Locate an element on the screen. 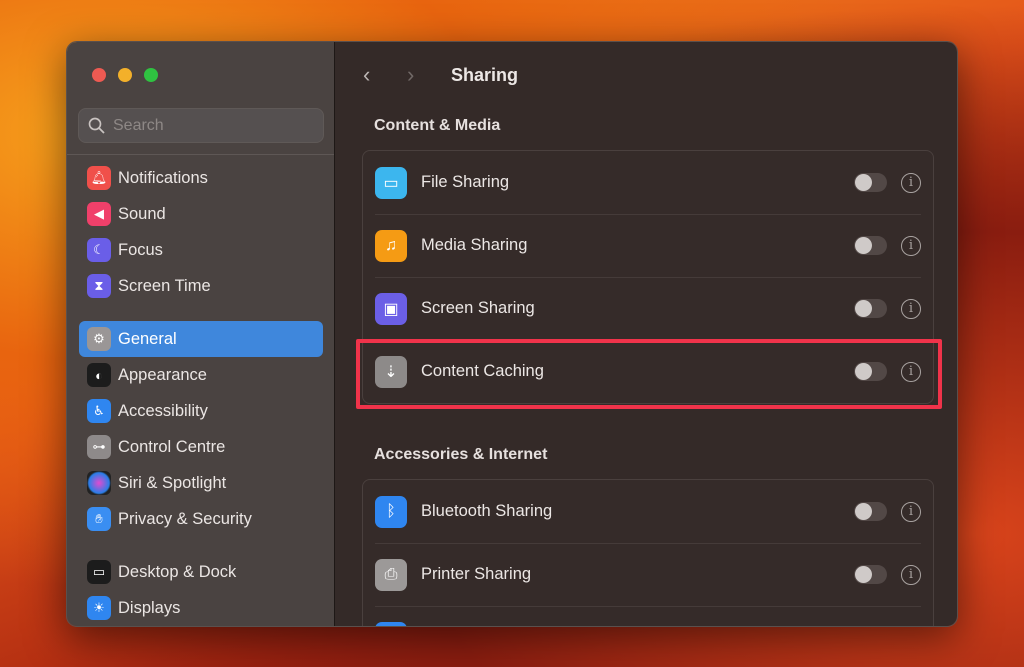  bluetooth-sharing-row: ᛒ Bluetooth Sharing i is located at coordinates (648, 511).